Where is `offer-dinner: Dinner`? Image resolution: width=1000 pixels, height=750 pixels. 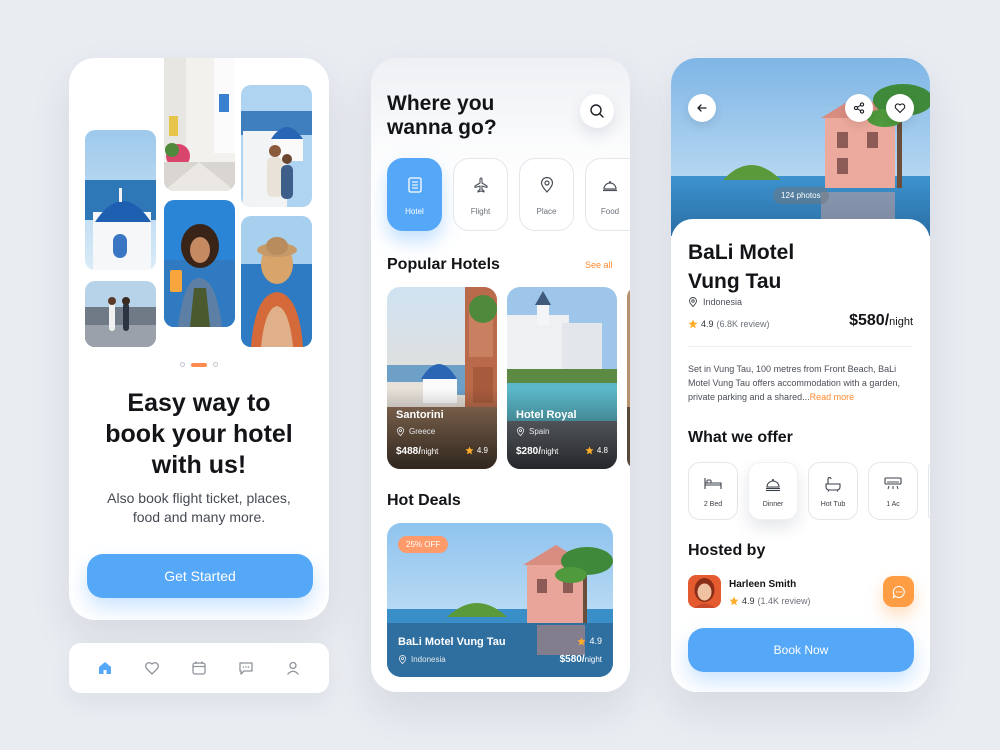
offer-dinner: Dinner is located at coordinates (773, 491).